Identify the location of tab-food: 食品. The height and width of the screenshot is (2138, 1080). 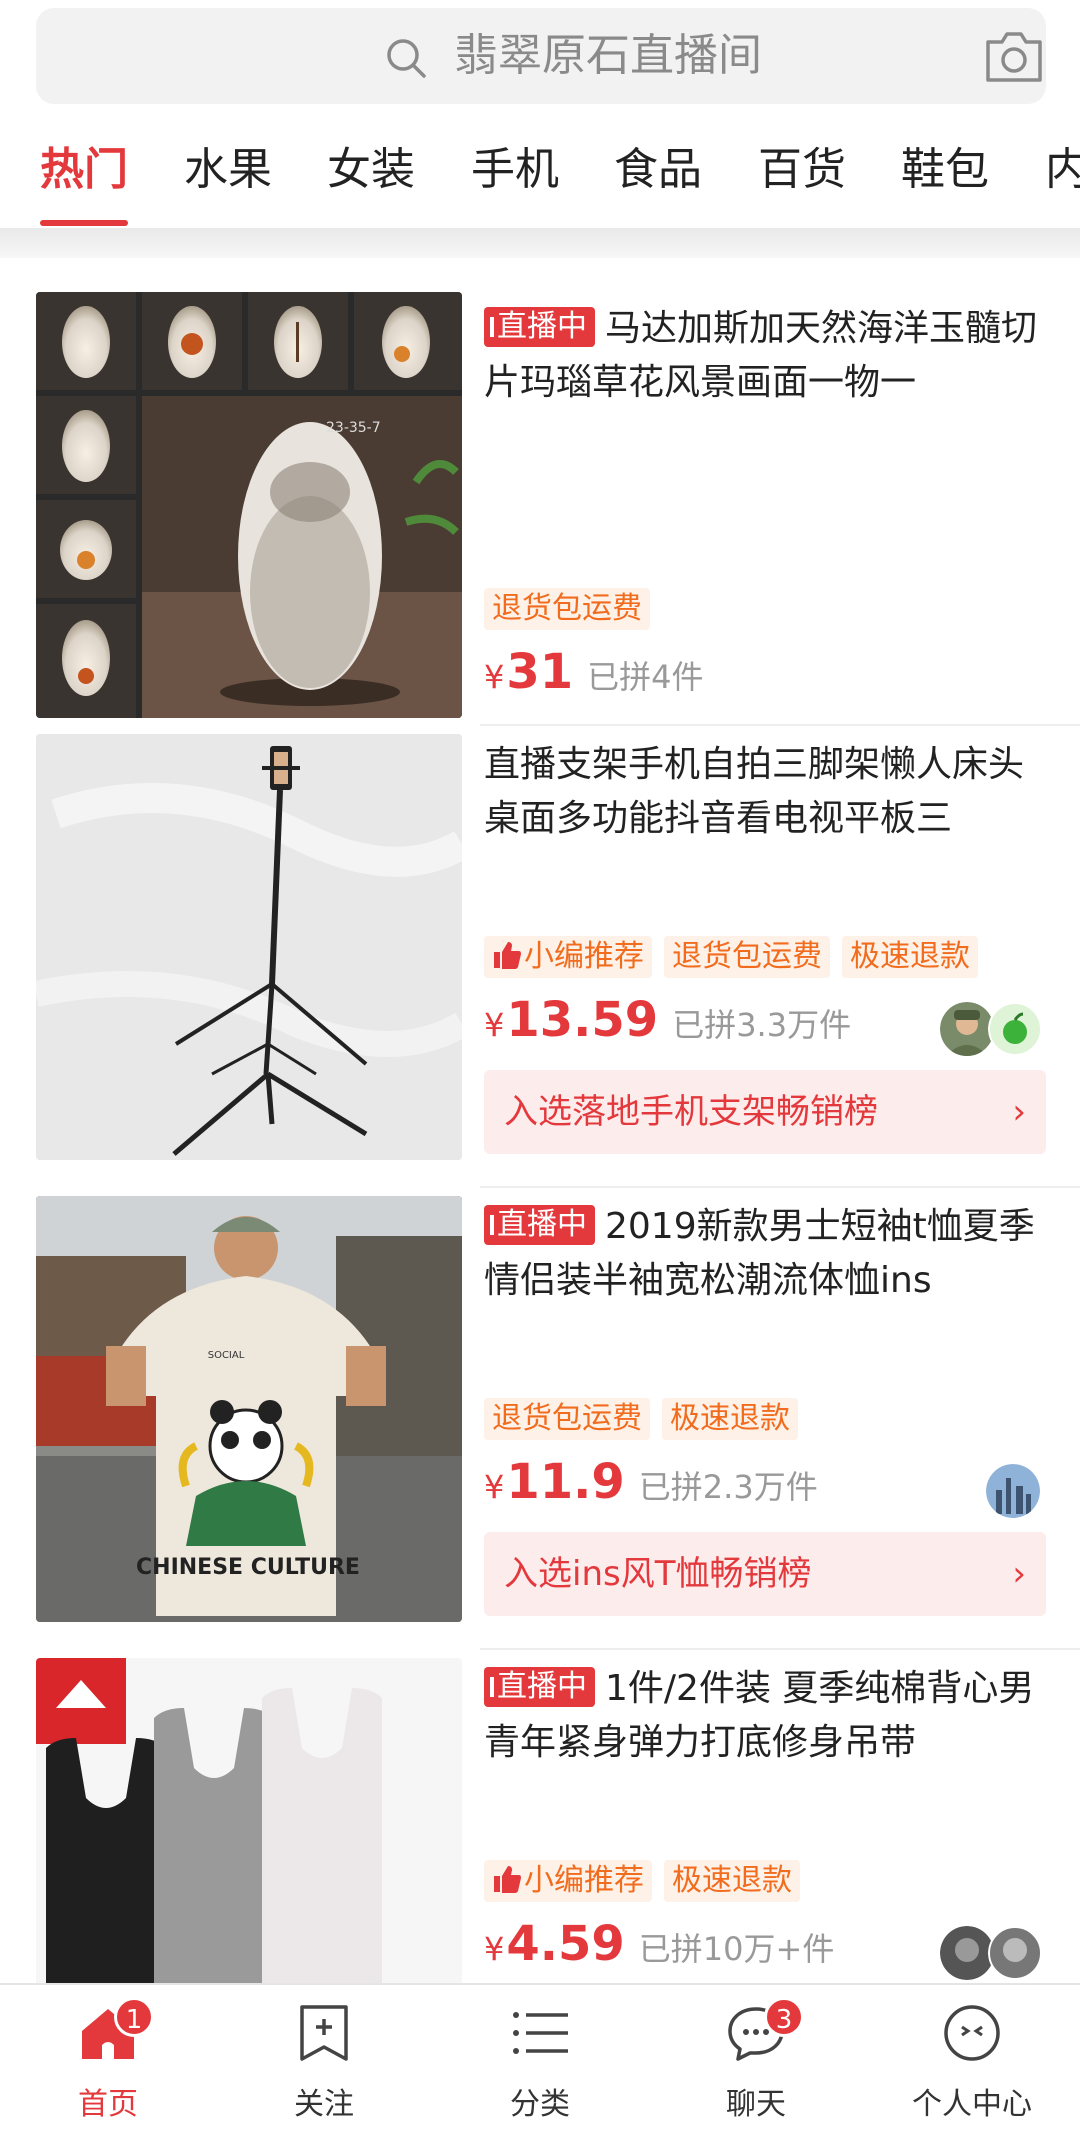
(658, 170).